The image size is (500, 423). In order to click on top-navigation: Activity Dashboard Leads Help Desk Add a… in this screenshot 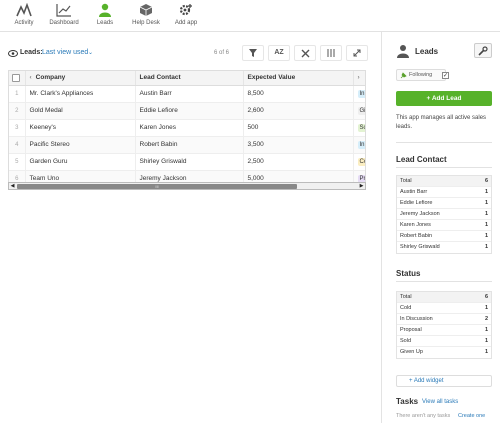, I will do `click(250, 16)`.